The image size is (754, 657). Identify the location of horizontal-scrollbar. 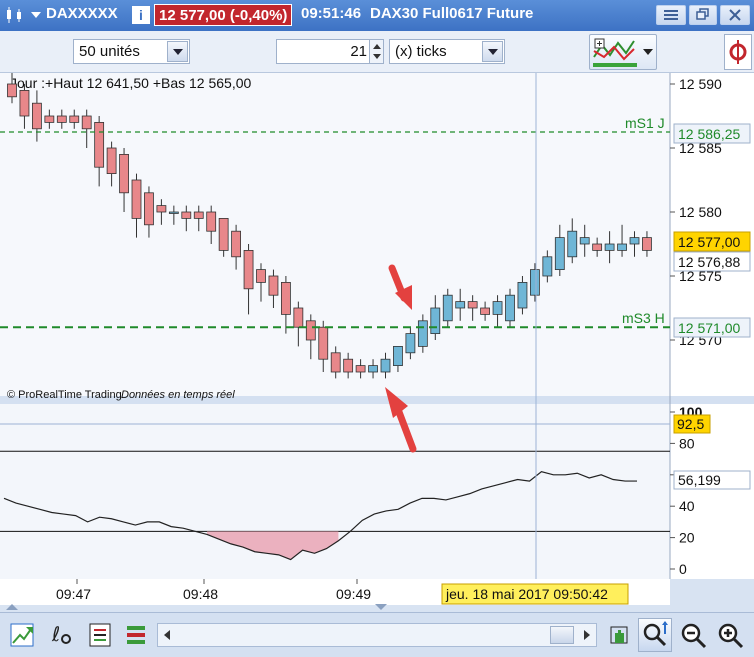
(377, 635).